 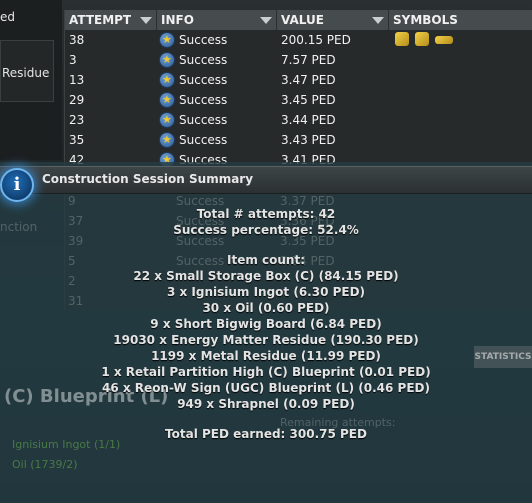 I want to click on attempt-cell: 13, so click(x=77, y=80).